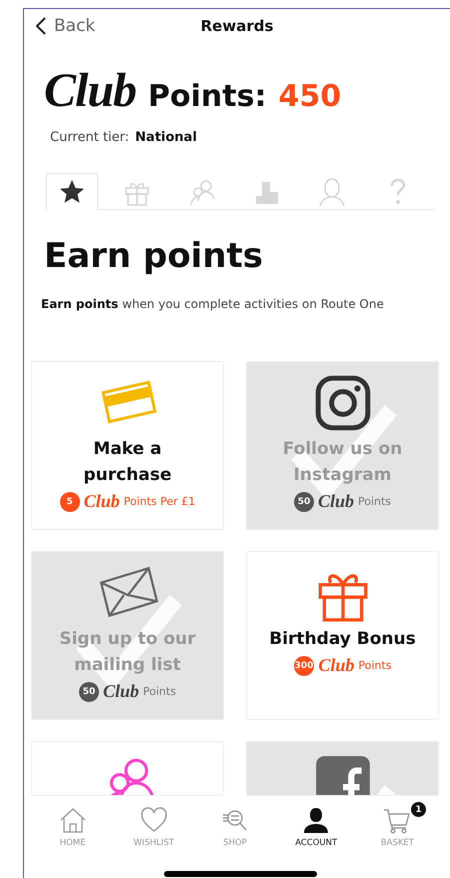 The width and height of the screenshot is (450, 878). I want to click on reward-card: Make a purchase 5 Club Points Per £1, so click(127, 445).